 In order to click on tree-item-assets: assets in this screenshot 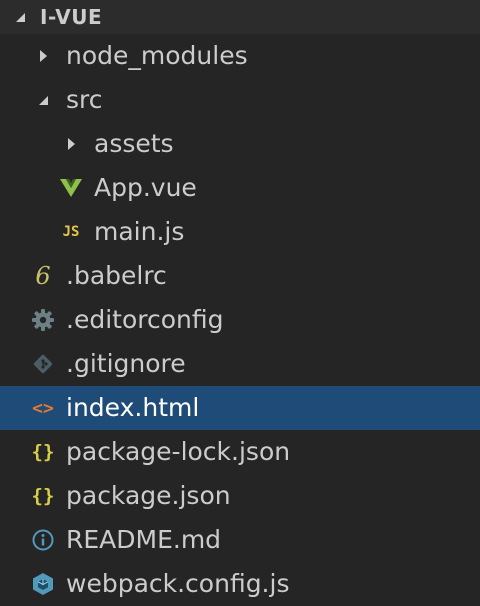, I will do `click(240, 144)`.